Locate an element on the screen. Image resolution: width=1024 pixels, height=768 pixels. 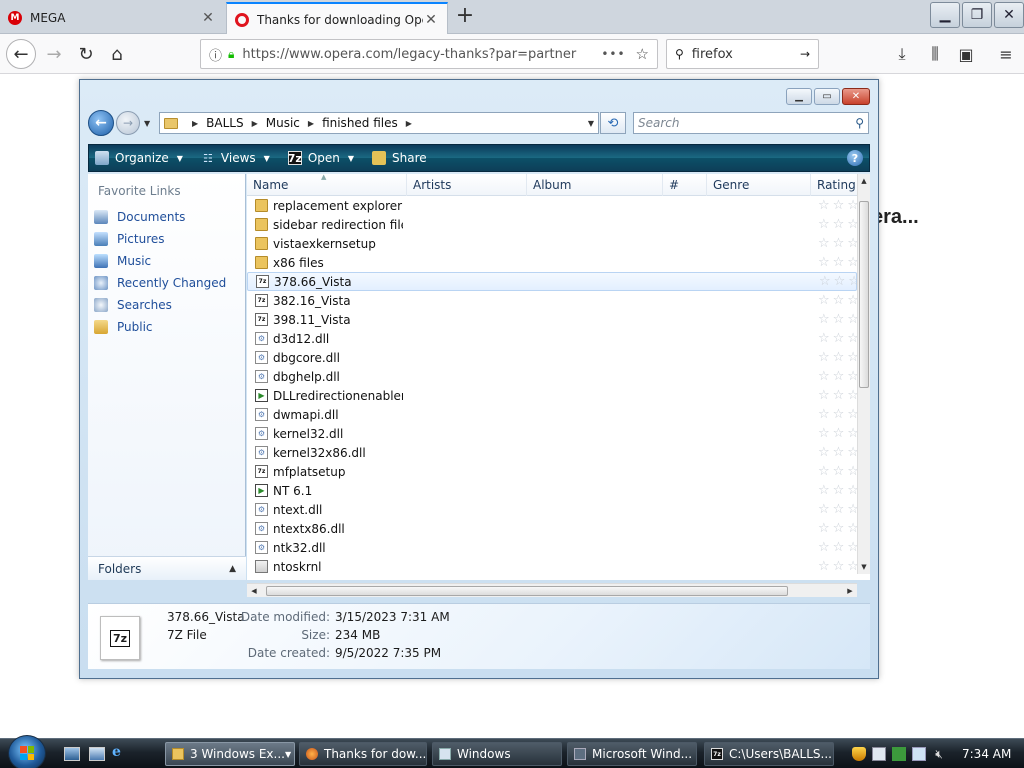
folder-row: vistaexkernsetup ☆☆☆ is located at coordinates (553, 243).